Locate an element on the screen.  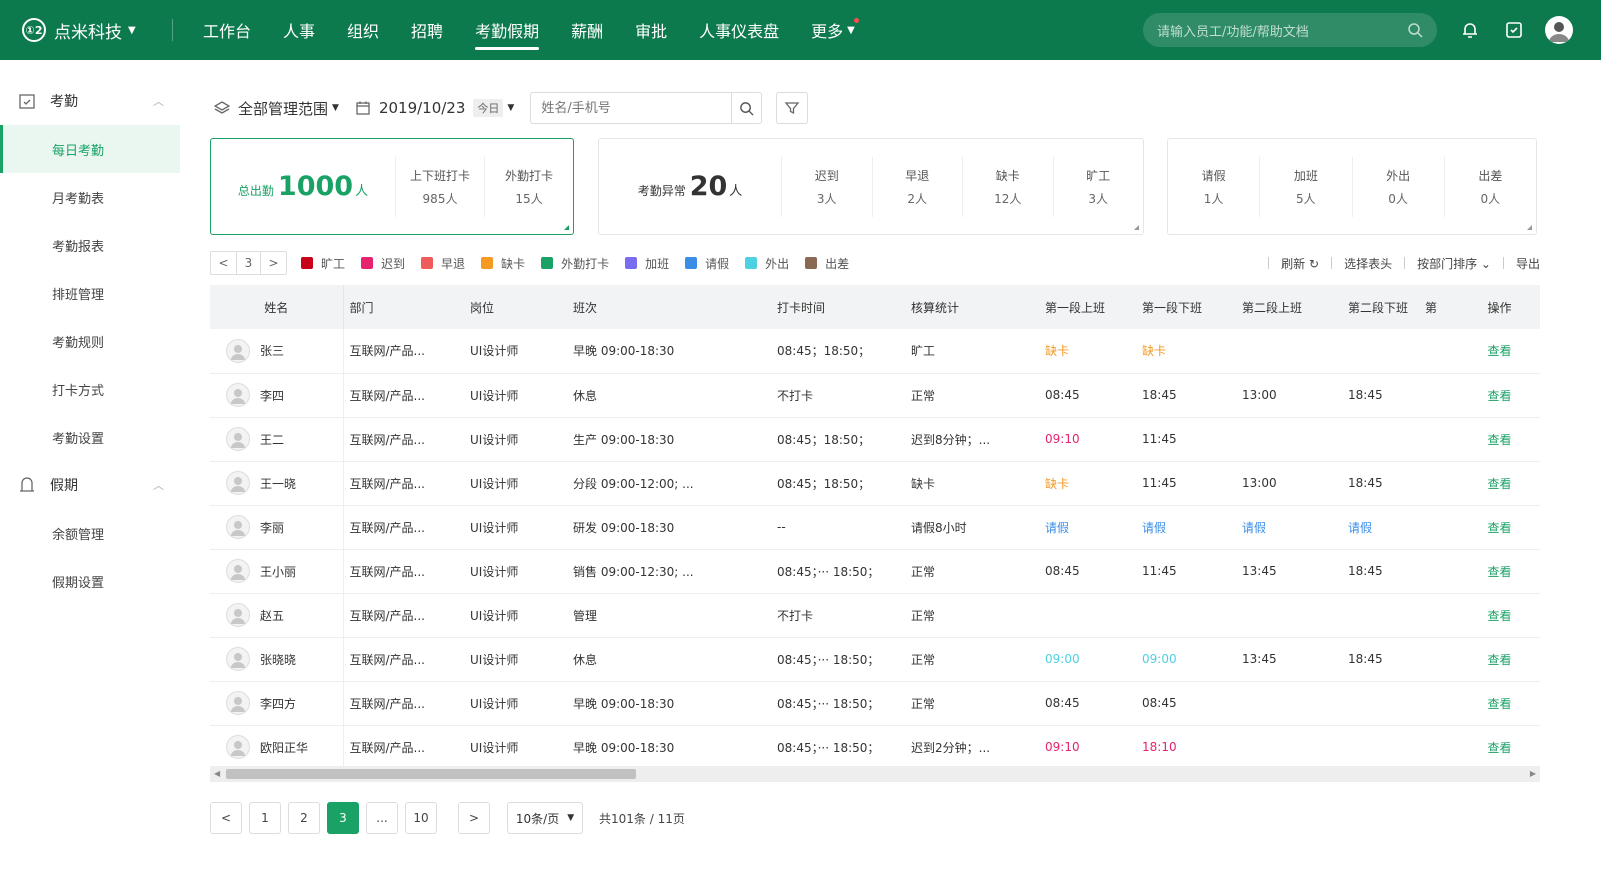
nav-item: 人事 is located at coordinates (299, 30).